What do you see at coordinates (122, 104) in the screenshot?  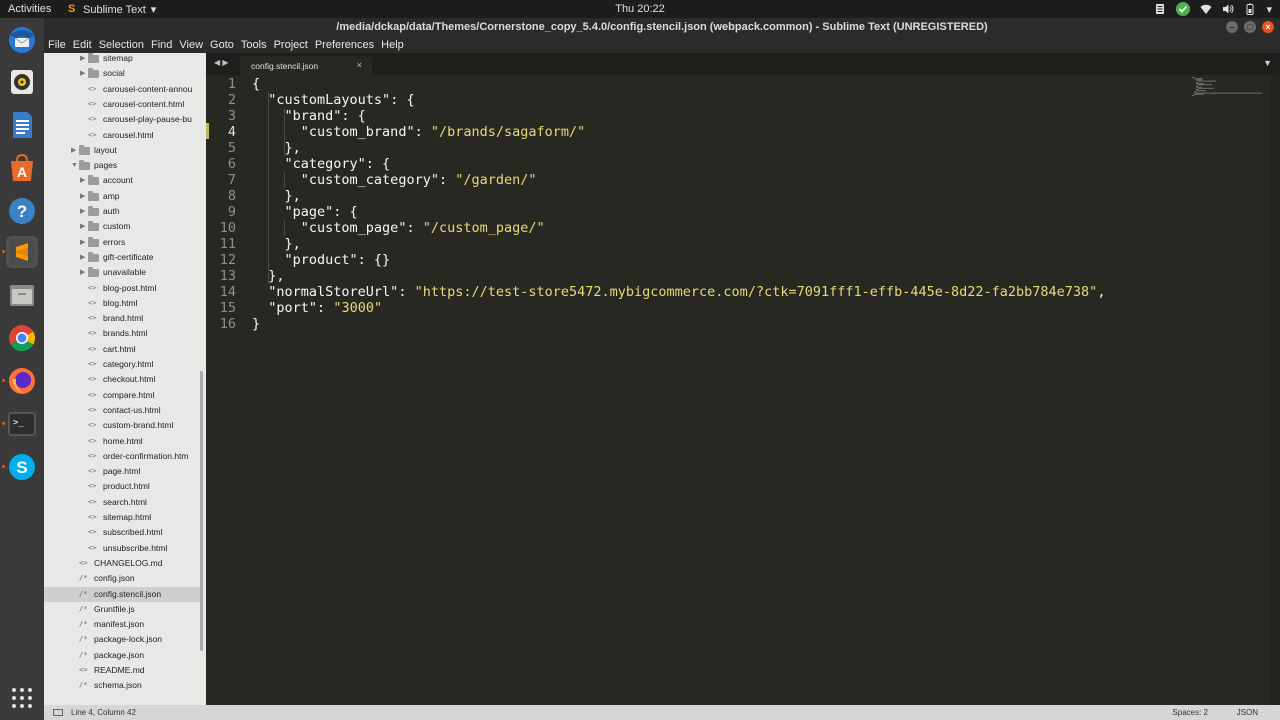 I see `file-item: <> carousel-content.html` at bounding box center [122, 104].